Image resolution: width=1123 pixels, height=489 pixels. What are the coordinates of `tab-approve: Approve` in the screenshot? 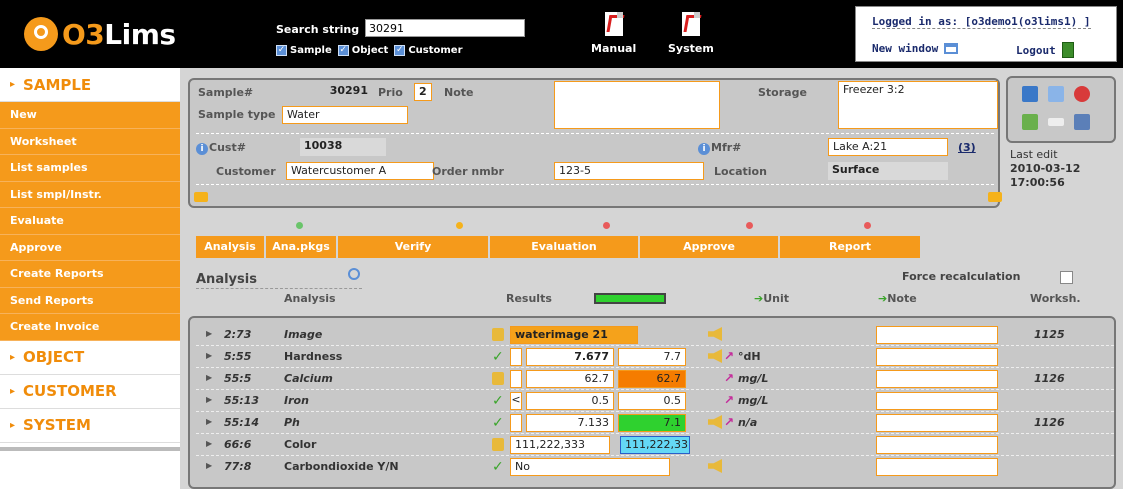 It's located at (709, 247).